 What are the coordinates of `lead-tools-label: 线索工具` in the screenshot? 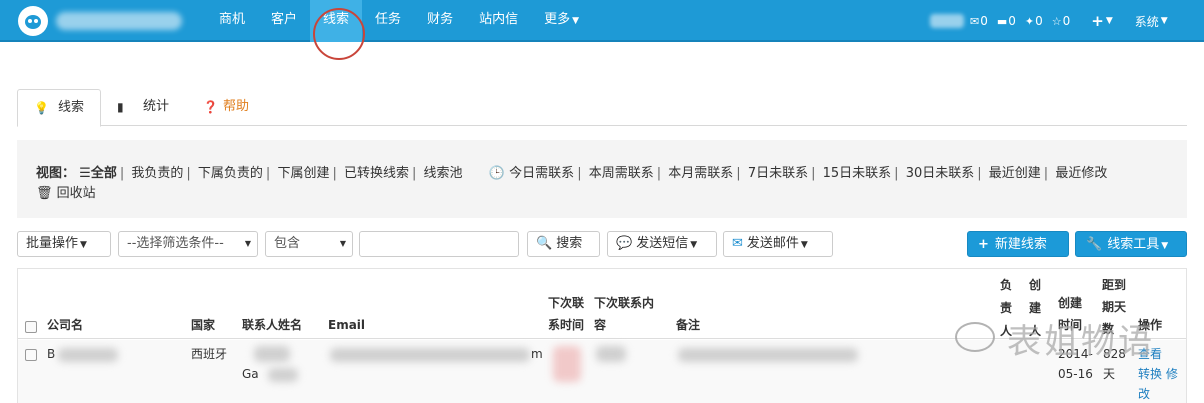 It's located at (1133, 244).